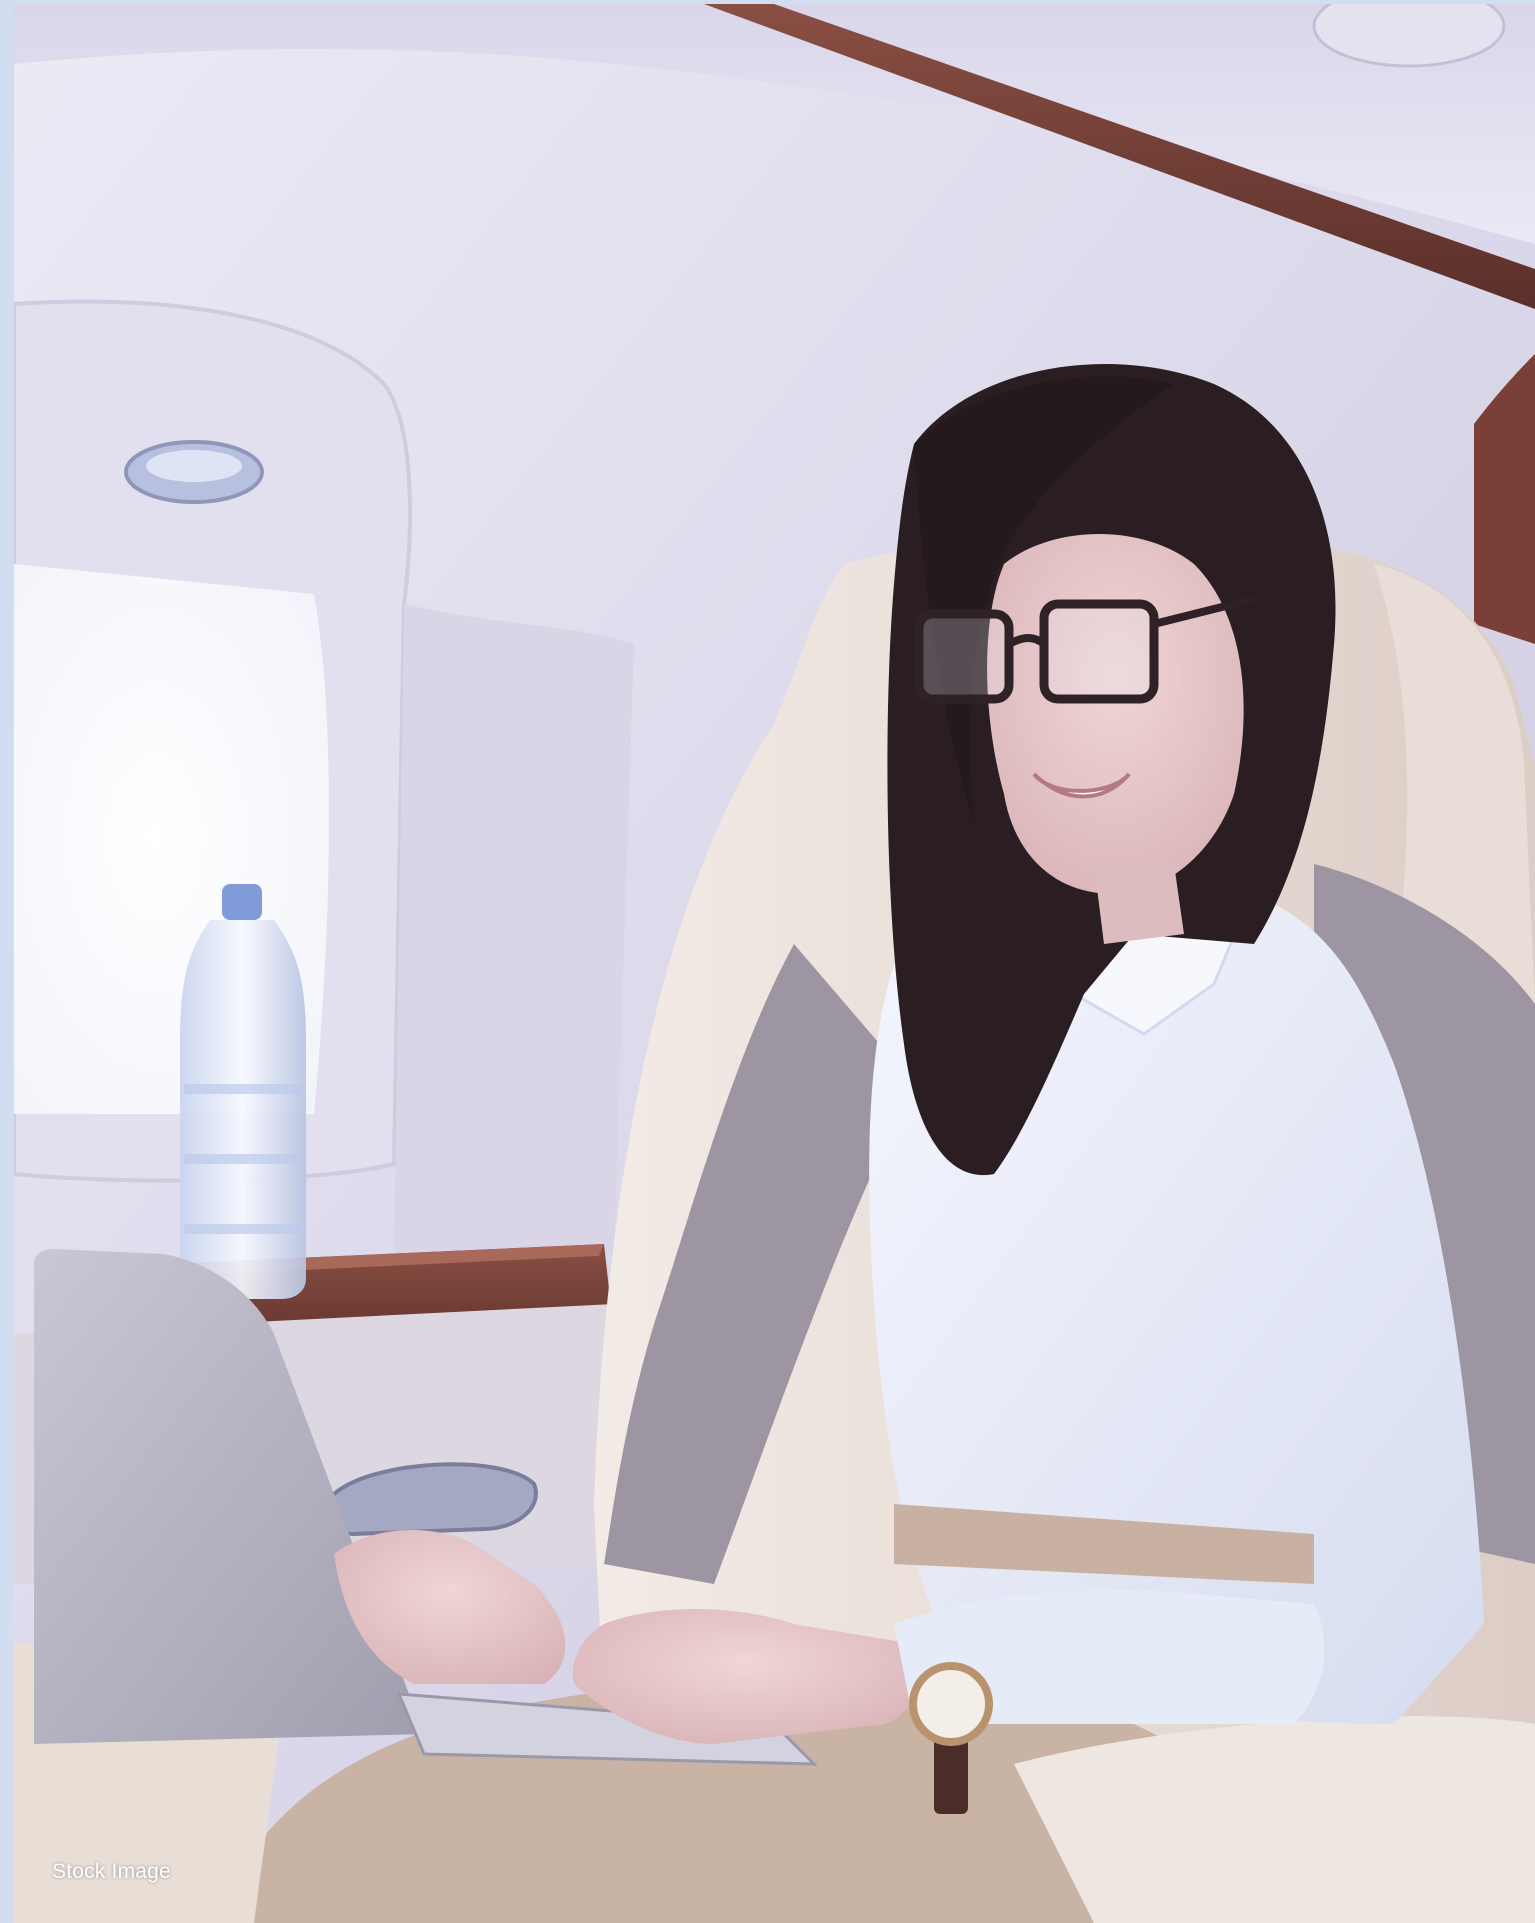 The image size is (1535, 1923). Describe the element at coordinates (111, 1871) in the screenshot. I see `image-caption: Stock Image` at that location.